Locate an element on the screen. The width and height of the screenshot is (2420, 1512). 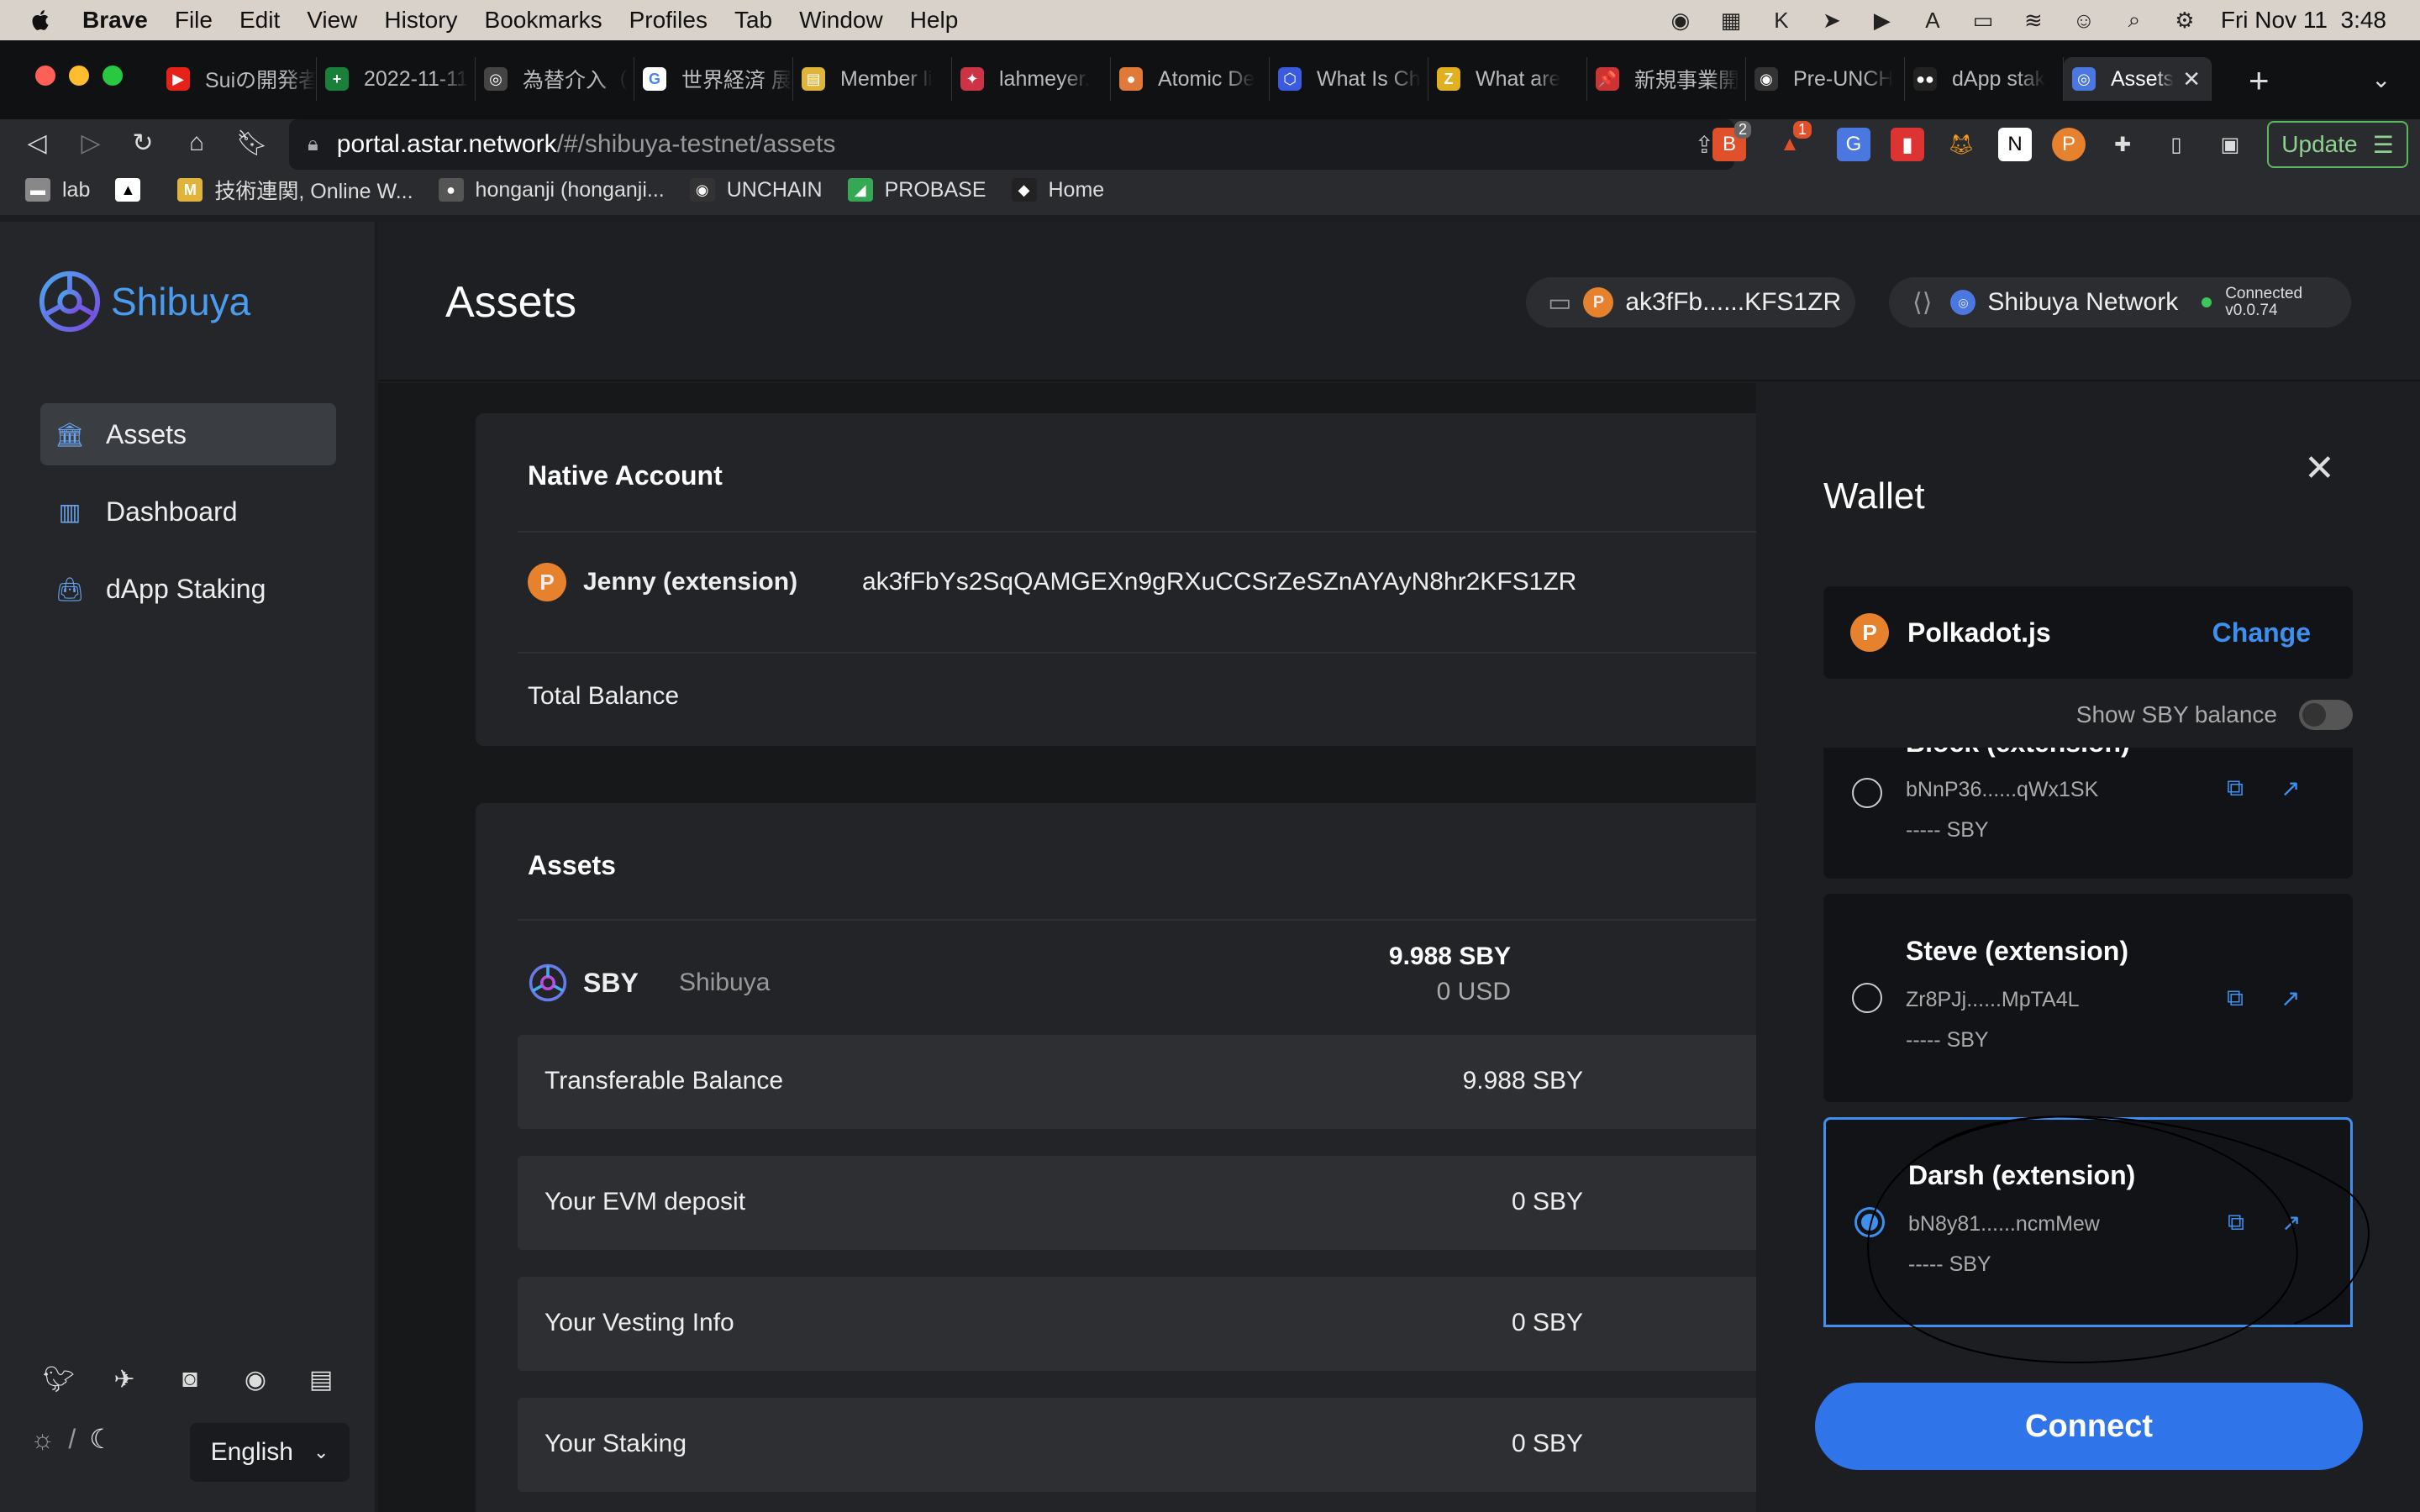
shibuya-logo-icon is located at coordinates (70, 301).